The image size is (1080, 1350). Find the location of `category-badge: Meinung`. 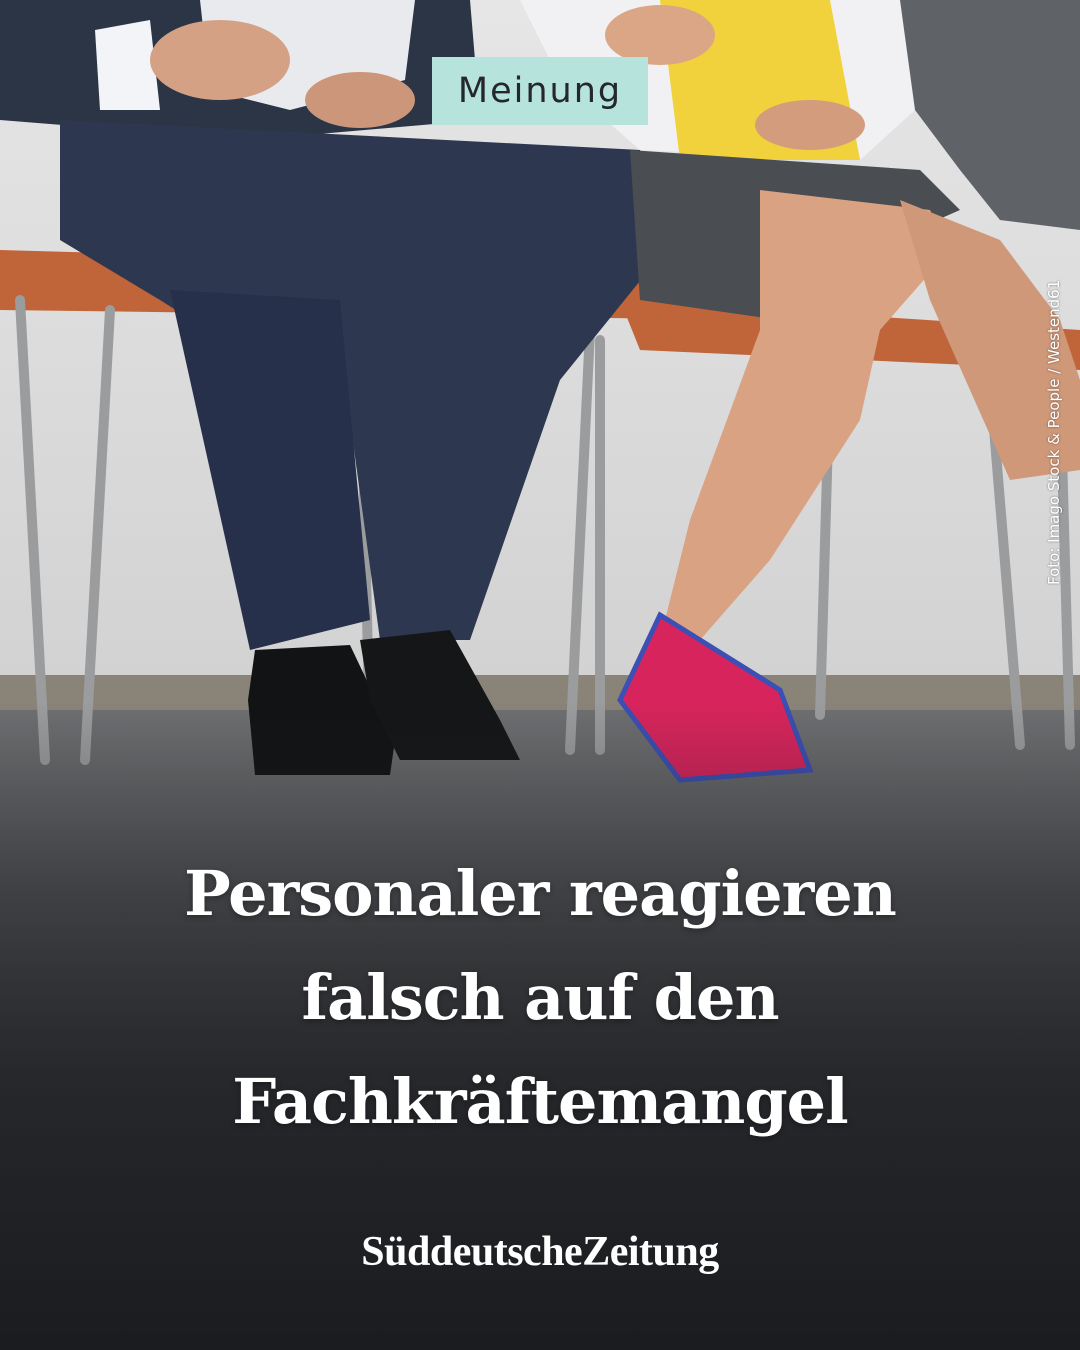

category-badge: Meinung is located at coordinates (540, 91).